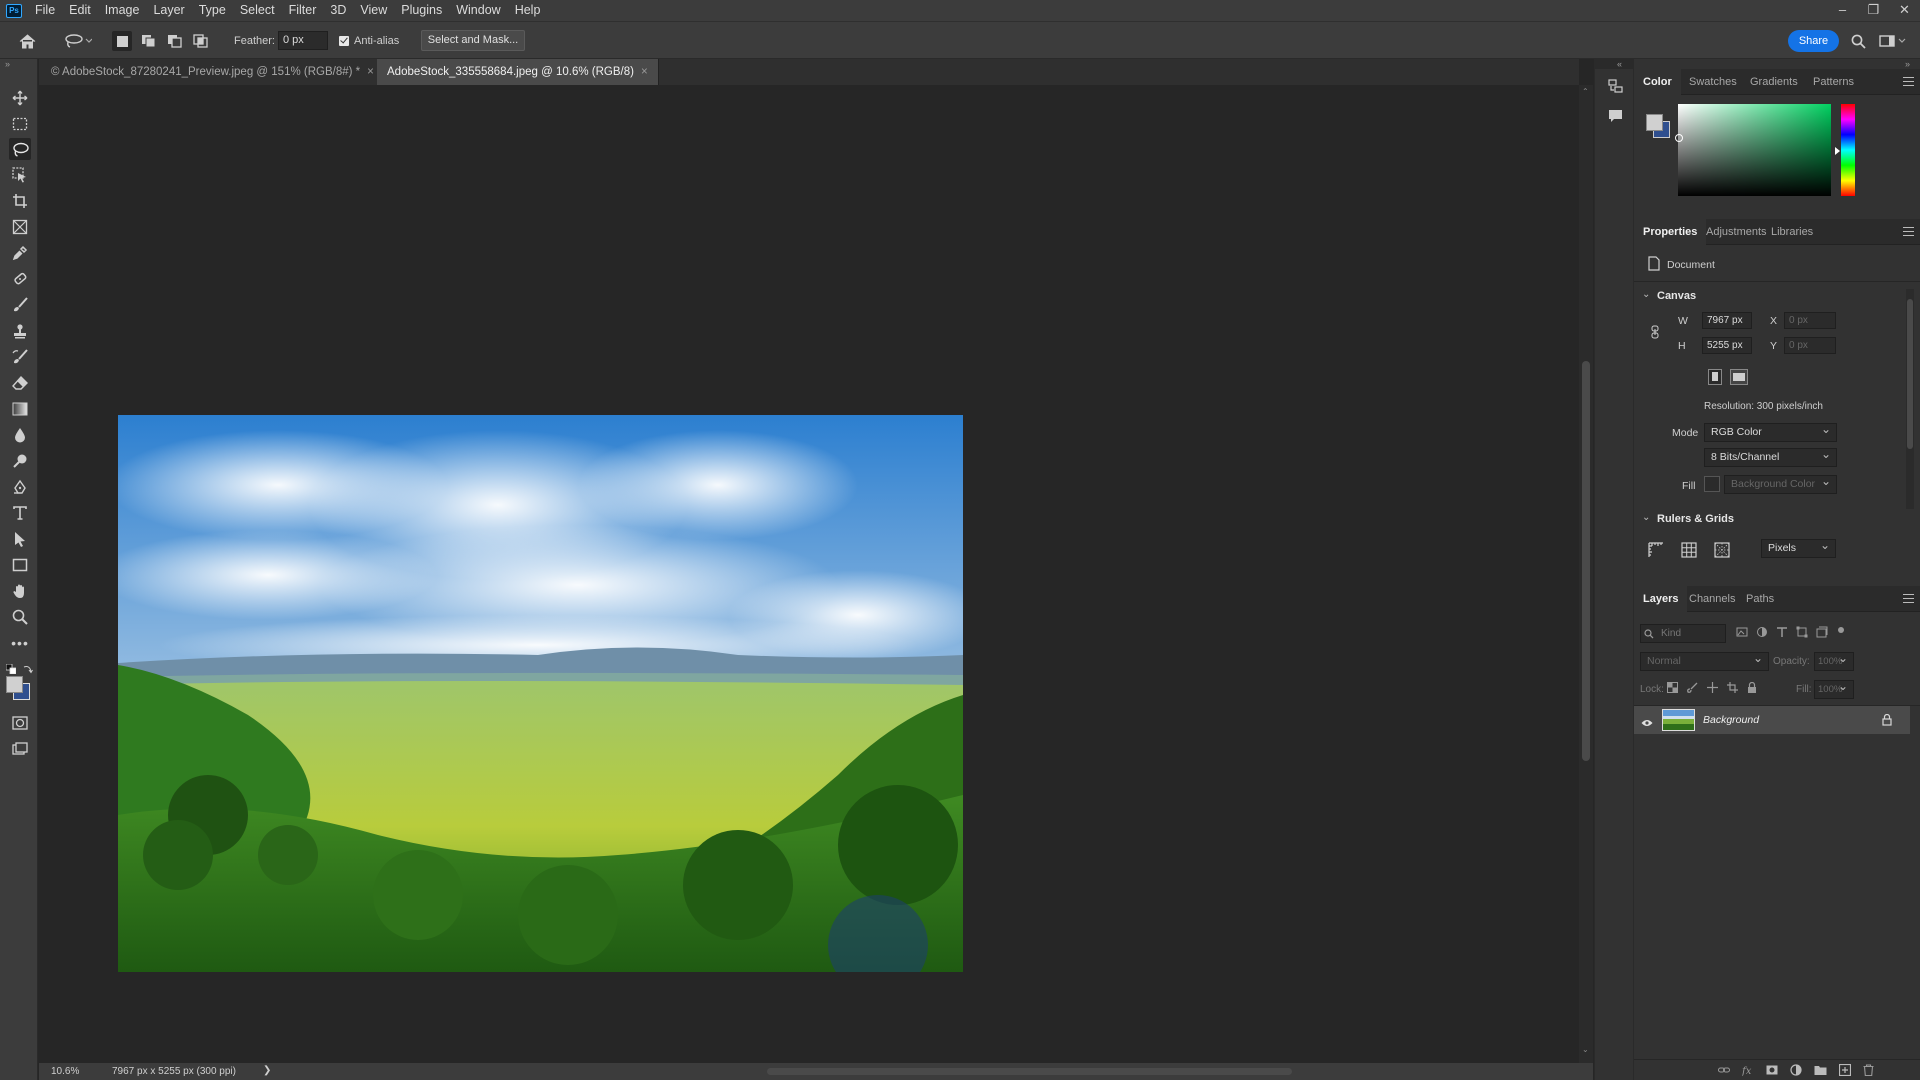 The image size is (1920, 1080). What do you see at coordinates (1834, 660) in the screenshot?
I see `opacity-field: 100%` at bounding box center [1834, 660].